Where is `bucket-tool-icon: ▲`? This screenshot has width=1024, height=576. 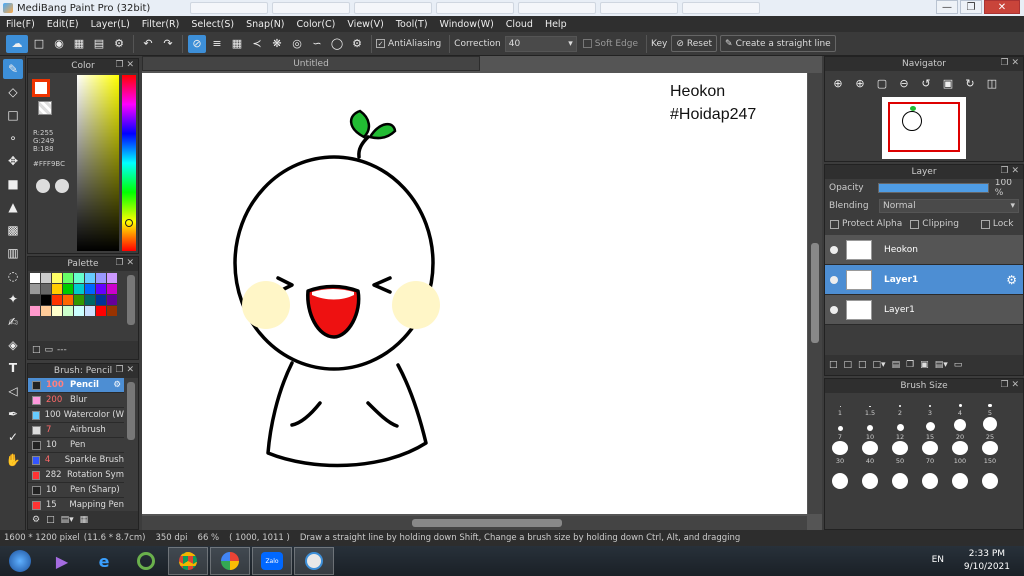
bucket-tool-icon: ▲ is located at coordinates (13, 207).